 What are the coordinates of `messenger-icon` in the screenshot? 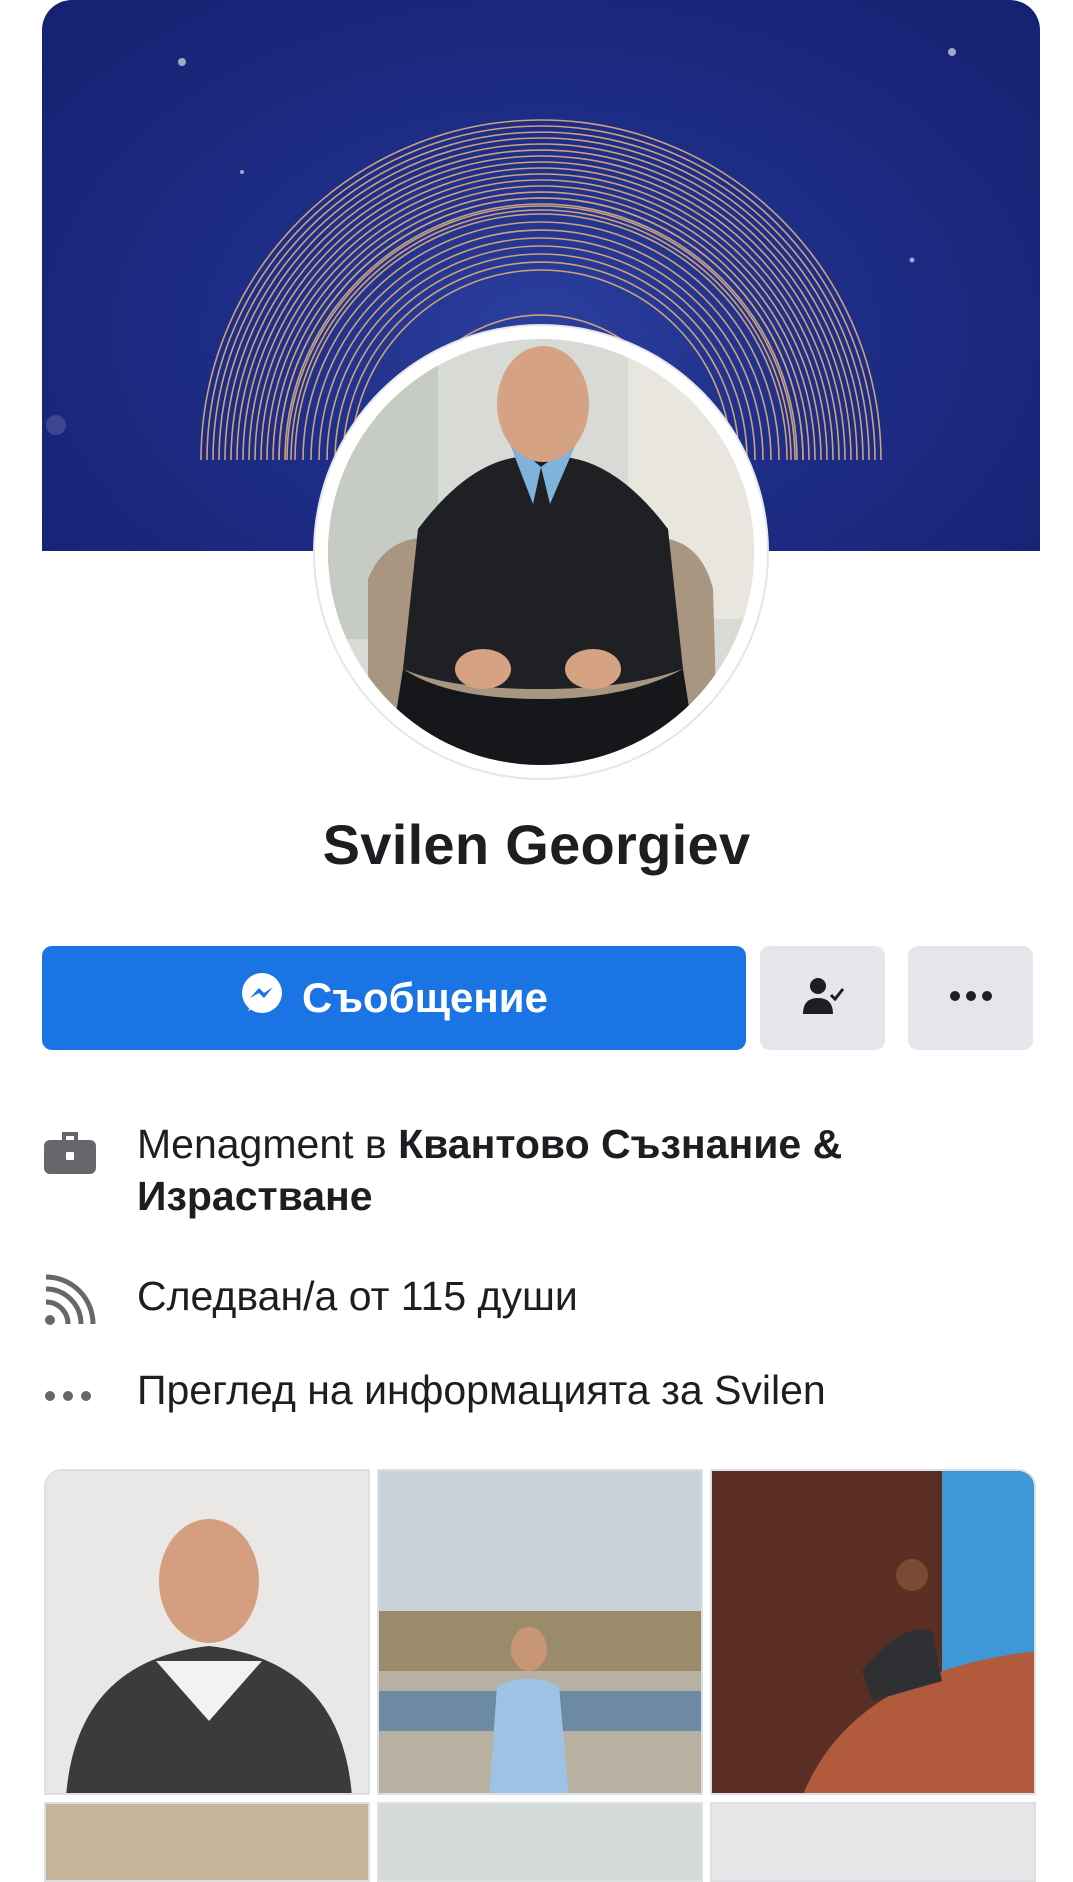 It's located at (262, 998).